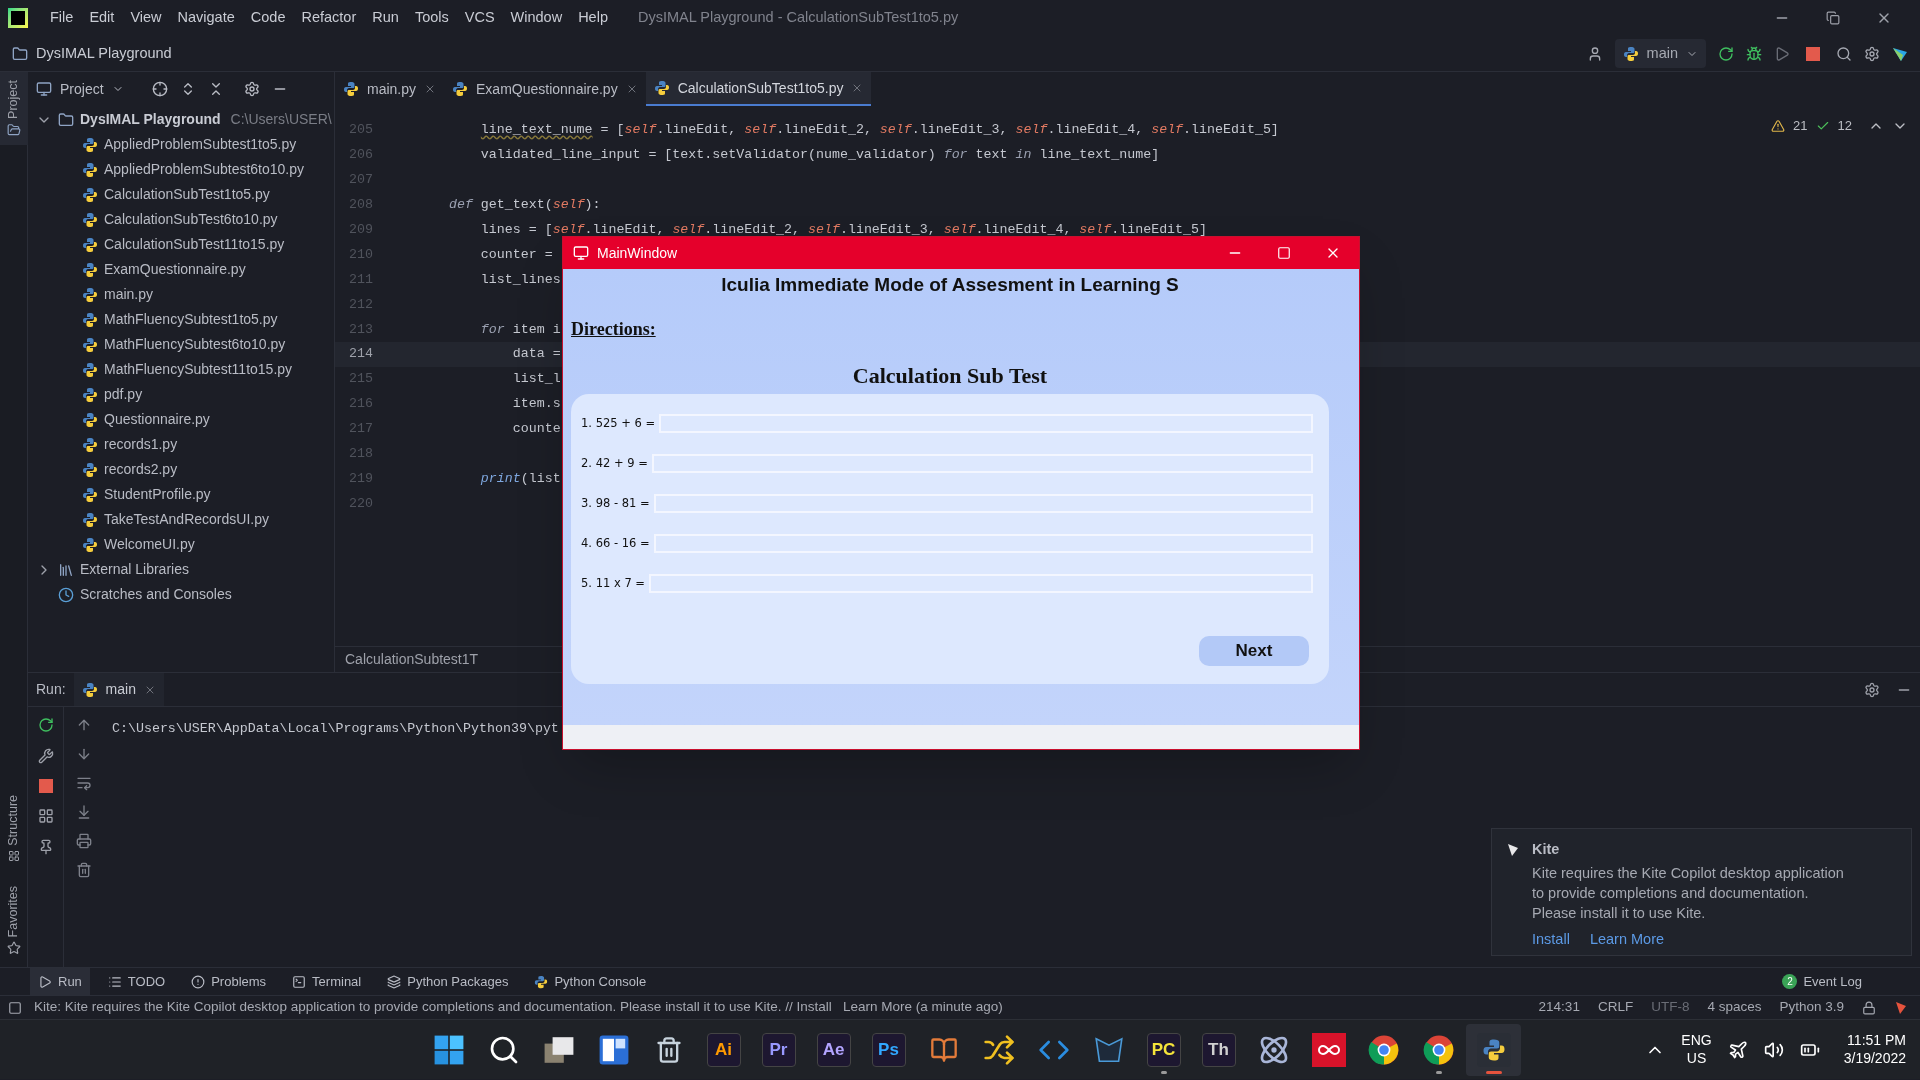 The image size is (1920, 1080). What do you see at coordinates (14, 108) in the screenshot?
I see `project-tool-button: Project` at bounding box center [14, 108].